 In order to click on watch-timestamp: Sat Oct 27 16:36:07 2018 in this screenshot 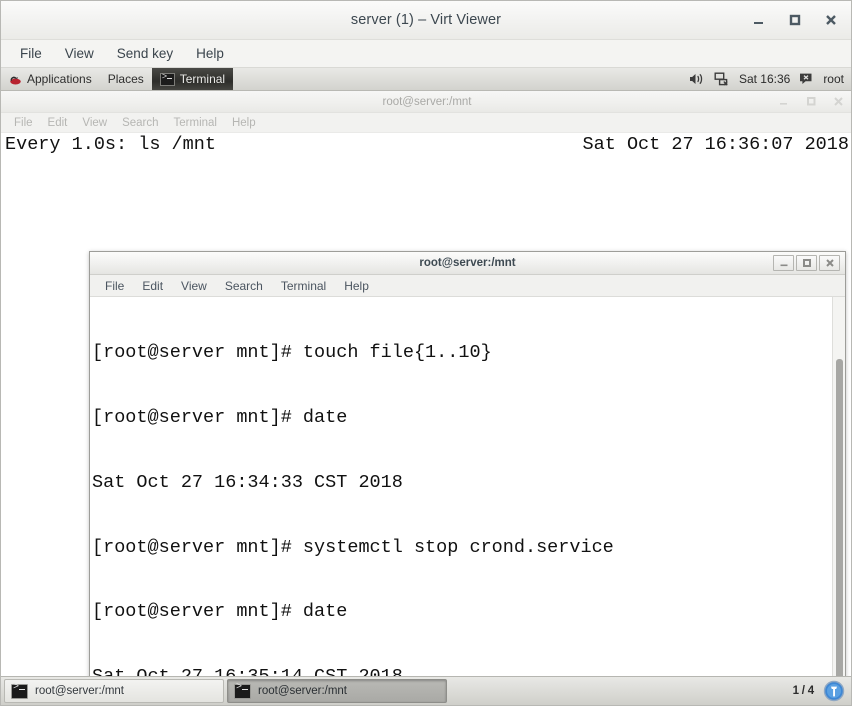, I will do `click(715, 144)`.